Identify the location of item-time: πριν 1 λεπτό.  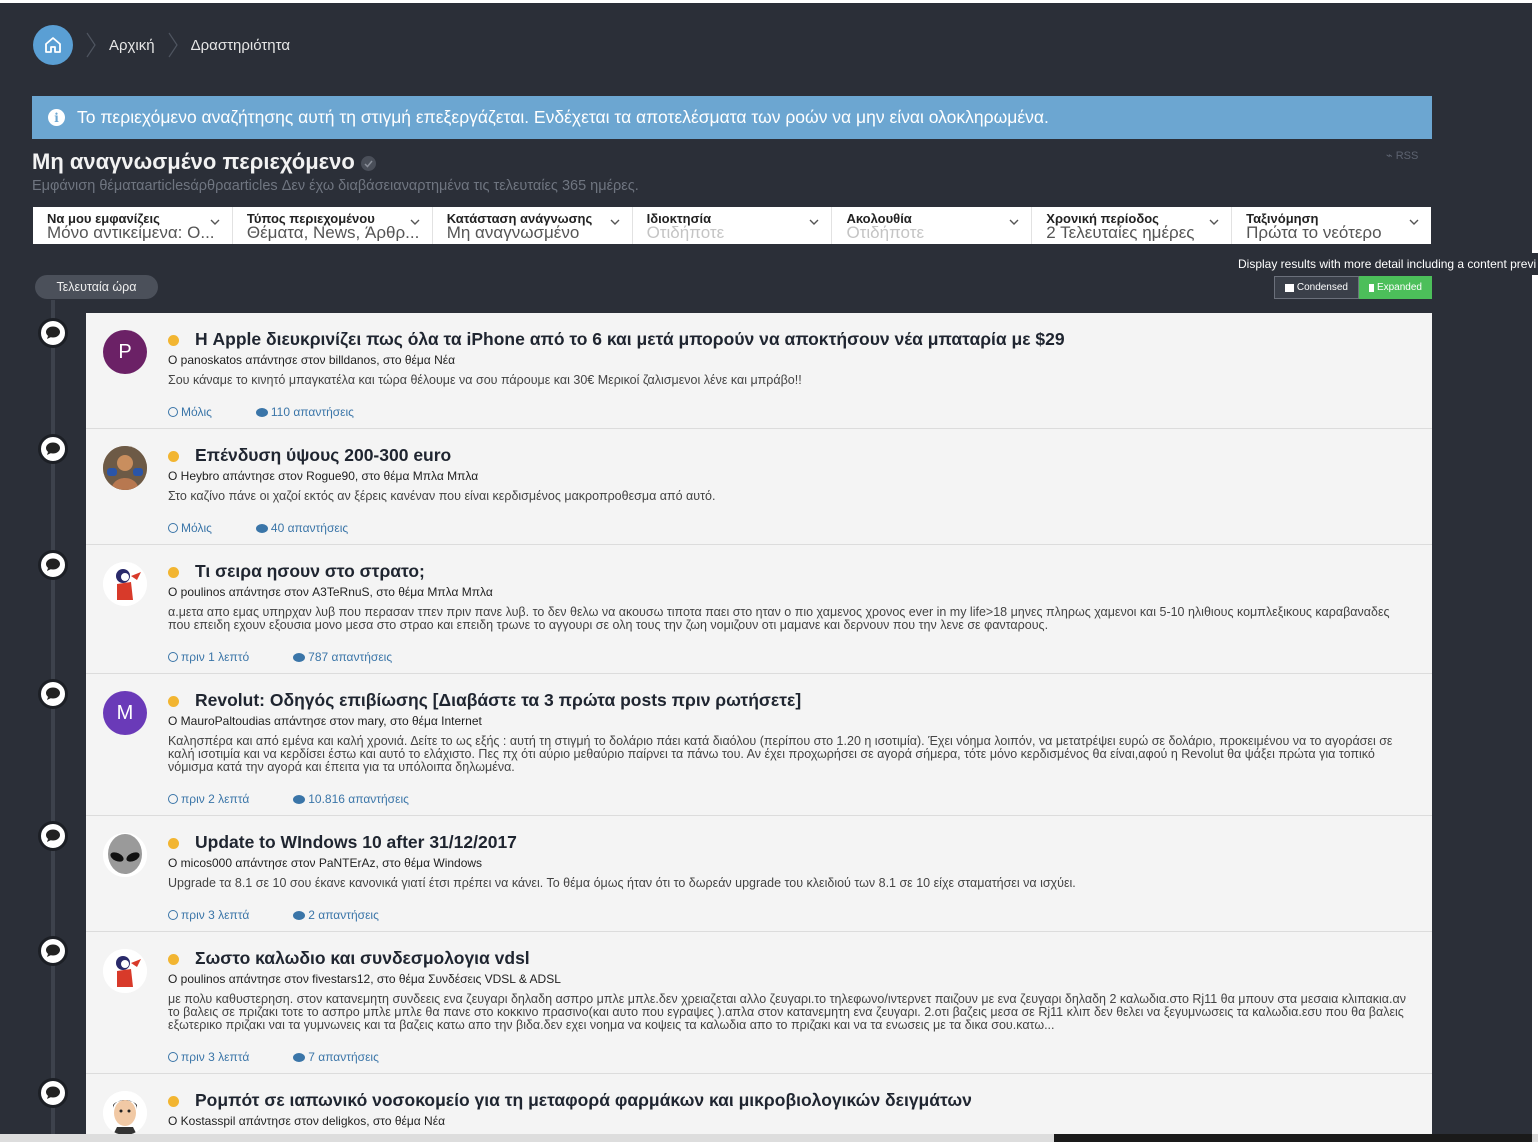
(208, 657).